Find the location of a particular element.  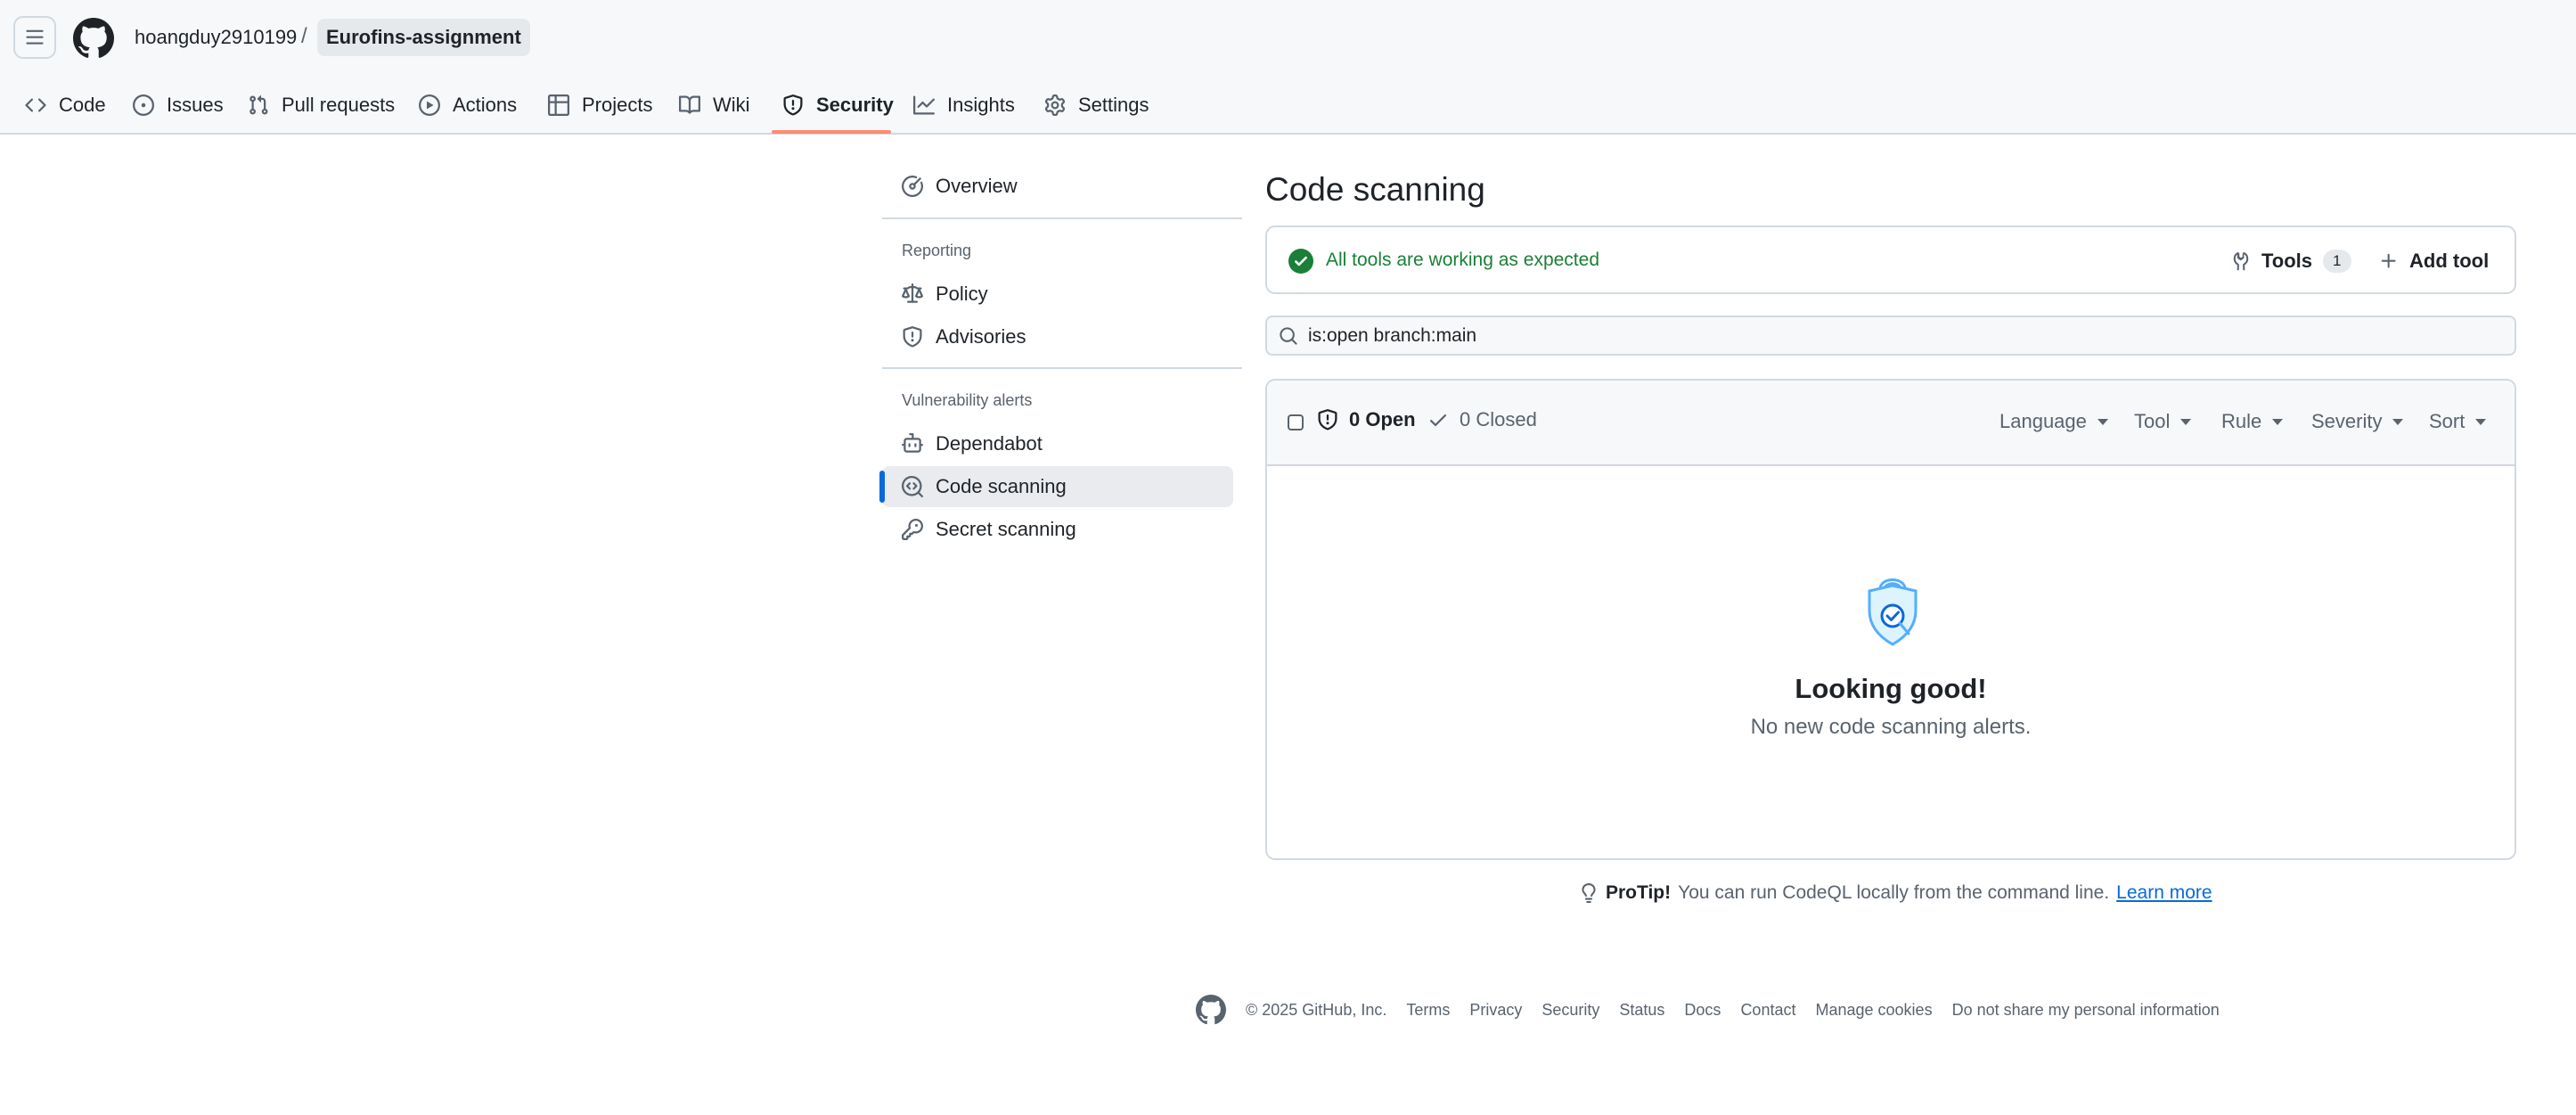

sidebar-item-overview-label: Overview is located at coordinates (977, 186).